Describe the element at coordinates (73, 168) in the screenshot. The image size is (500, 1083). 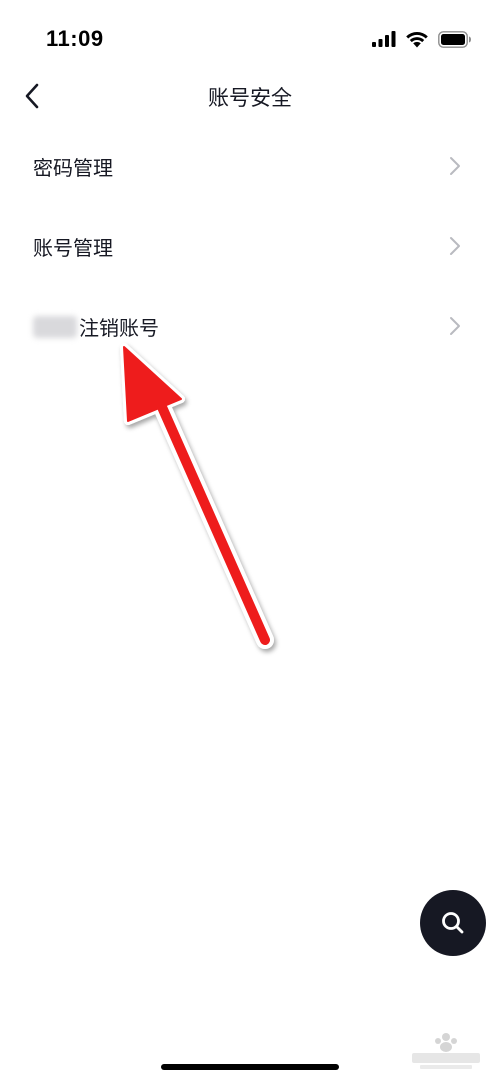
I see `settings-item-label: 密码管理` at that location.